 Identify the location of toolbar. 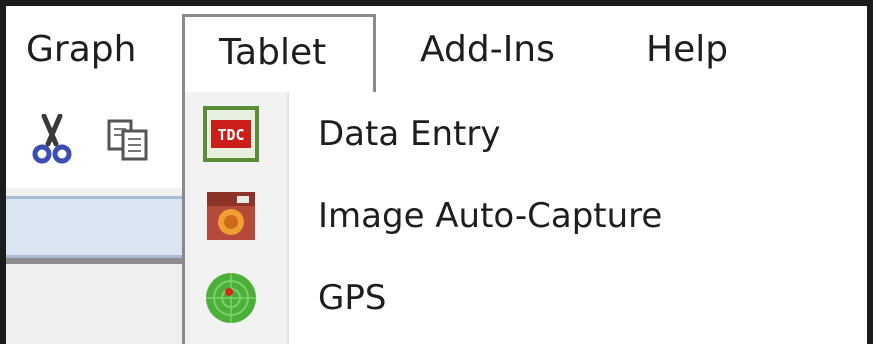
(94, 141).